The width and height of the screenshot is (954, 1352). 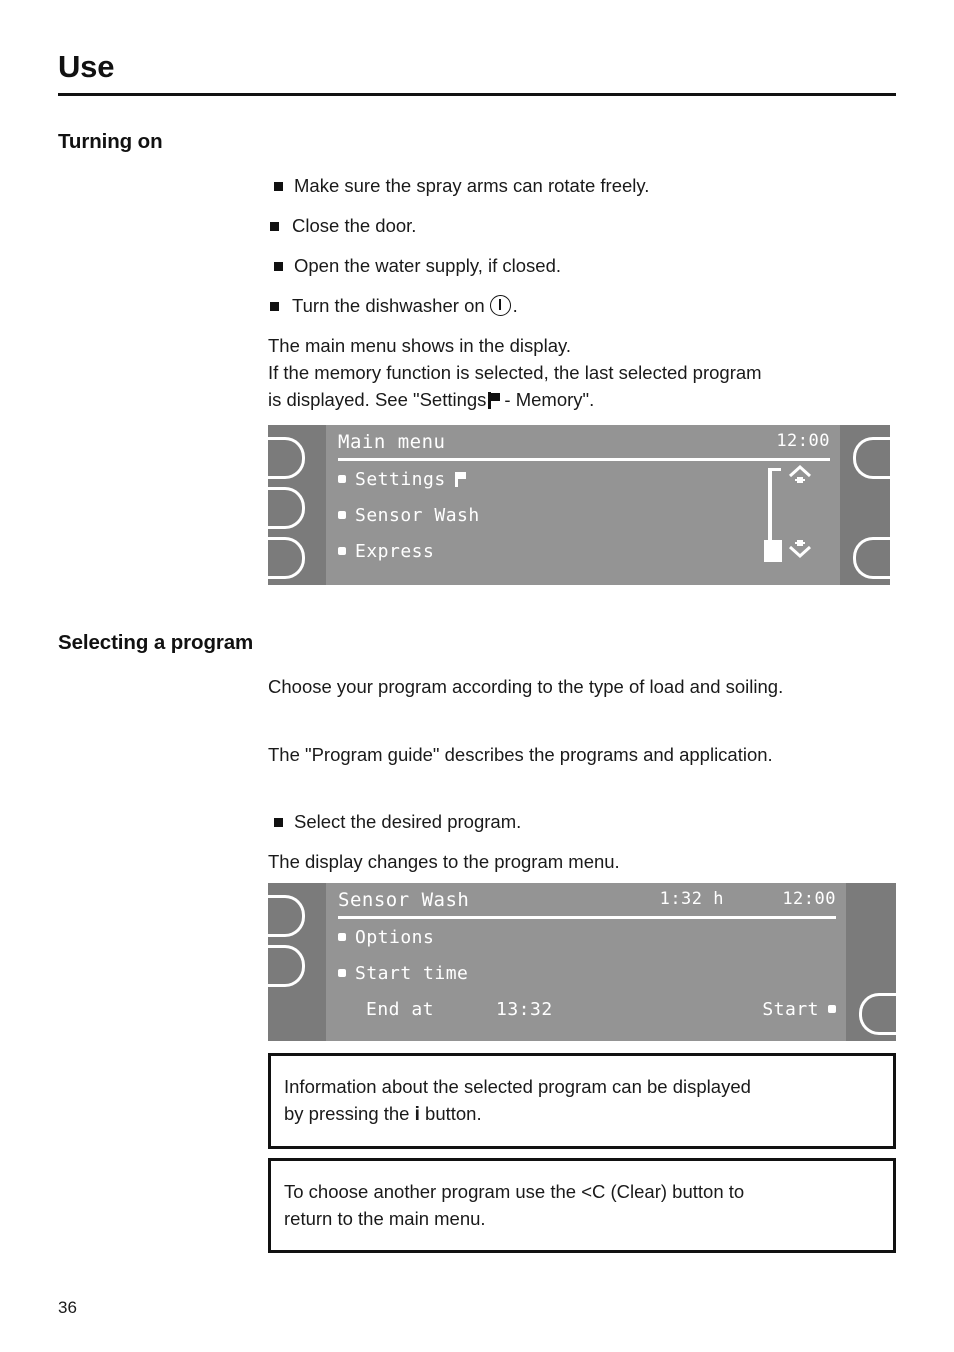 I want to click on display-menu-item-label: Express, so click(x=395, y=551).